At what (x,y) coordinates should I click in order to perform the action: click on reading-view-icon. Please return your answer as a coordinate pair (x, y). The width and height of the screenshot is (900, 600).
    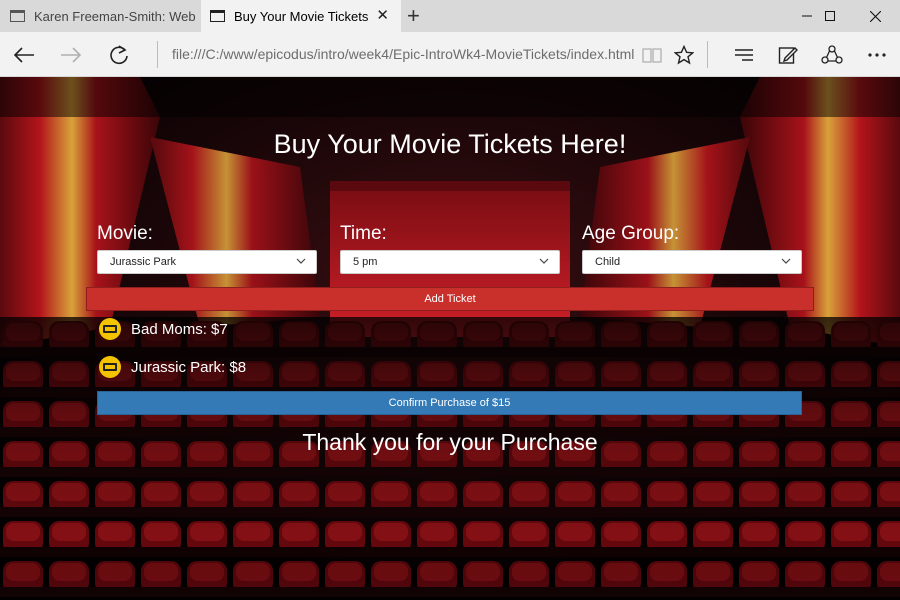
    Looking at the image, I should click on (652, 54).